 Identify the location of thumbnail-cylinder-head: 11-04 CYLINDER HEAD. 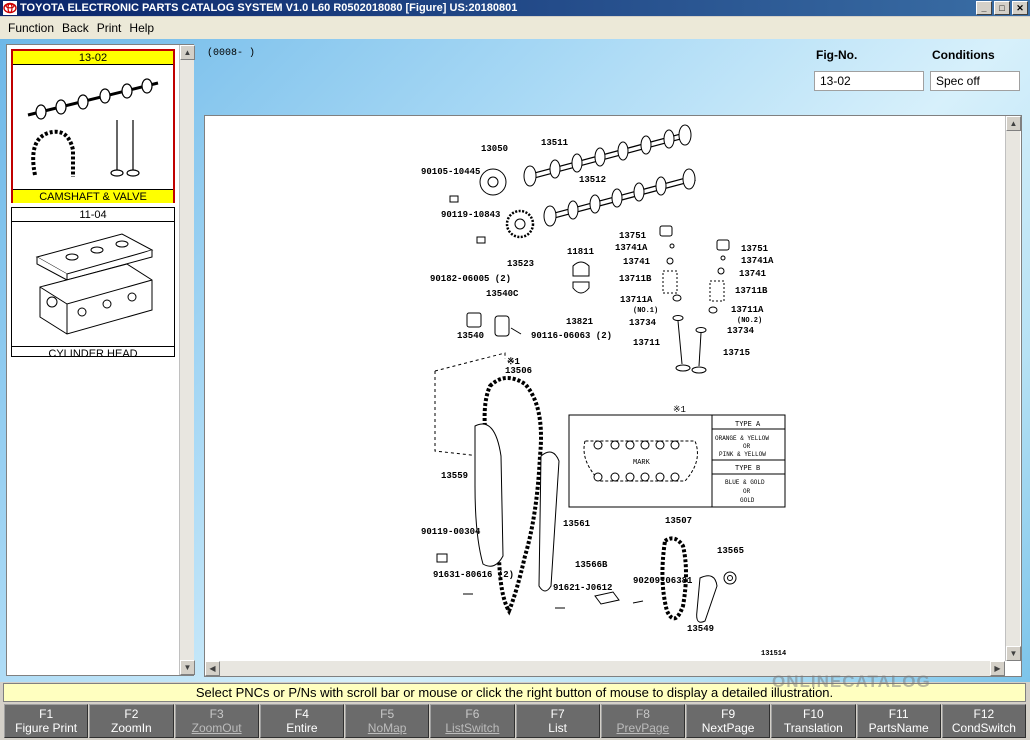
(93, 283).